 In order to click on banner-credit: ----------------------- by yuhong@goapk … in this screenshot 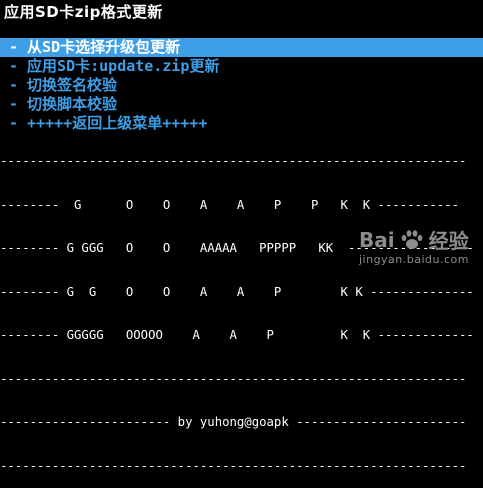, I will do `click(233, 422)`.